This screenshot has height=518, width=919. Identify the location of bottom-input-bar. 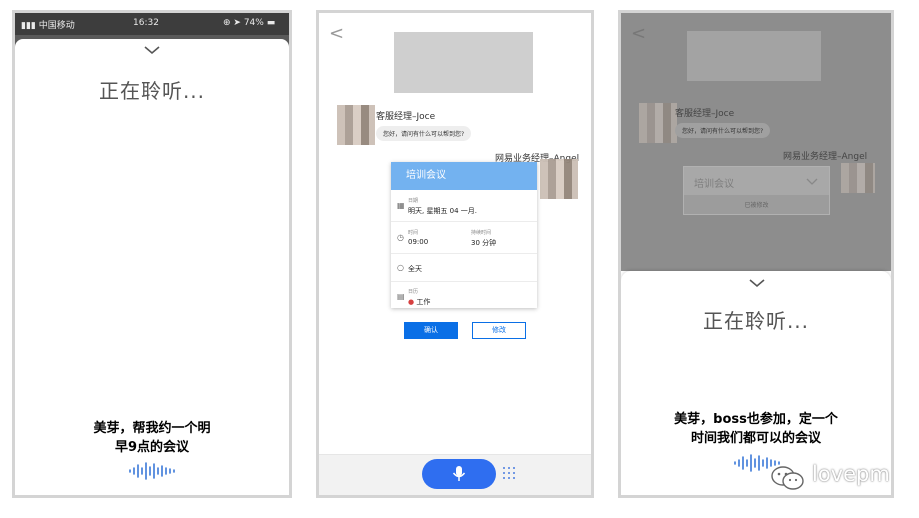
(455, 474).